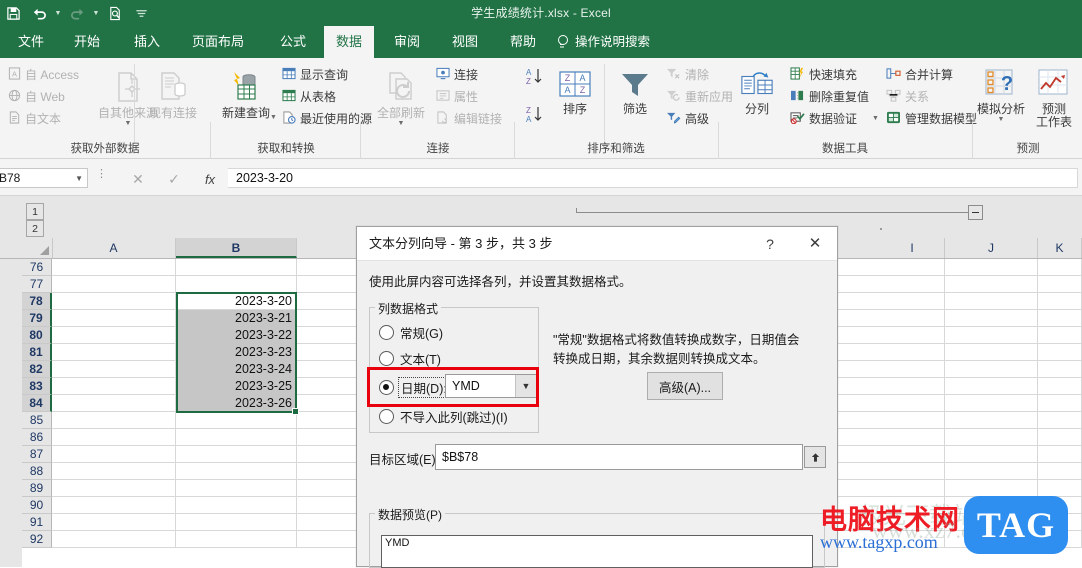 This screenshot has width=1082, height=568. I want to click on row-header: 80, so click(37, 335).